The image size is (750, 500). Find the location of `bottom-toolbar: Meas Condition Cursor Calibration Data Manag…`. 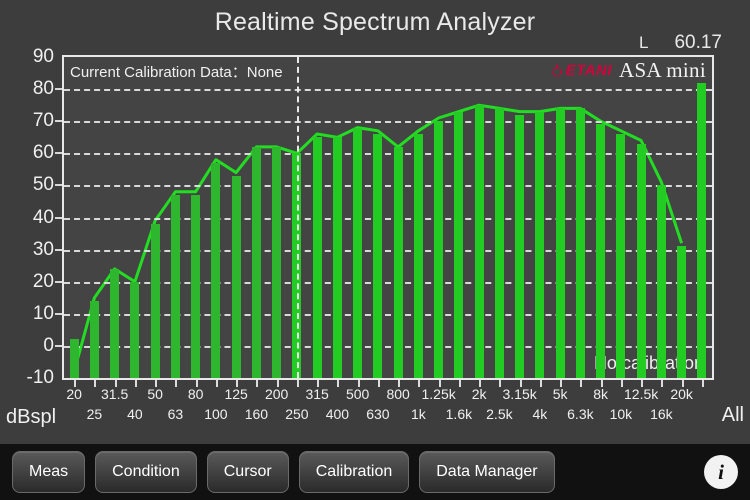

bottom-toolbar: Meas Condition Cursor Calibration Data Manag… is located at coordinates (375, 472).